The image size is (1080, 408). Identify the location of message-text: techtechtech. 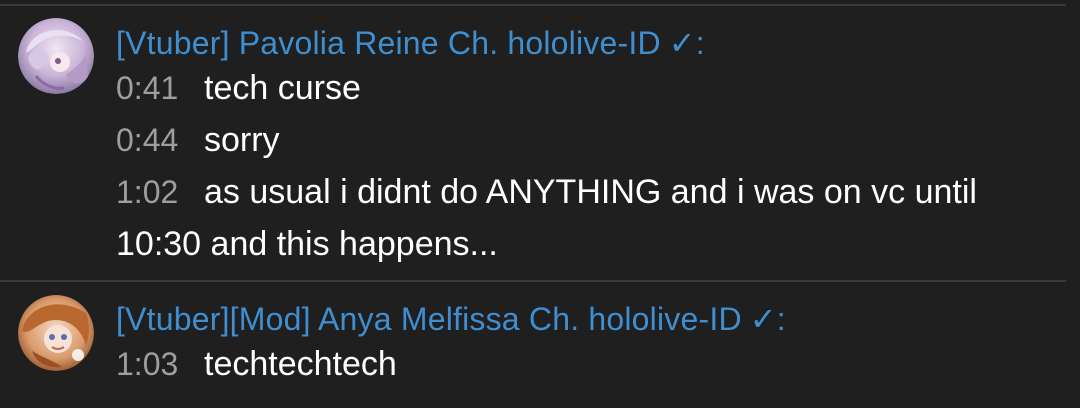
(300, 364).